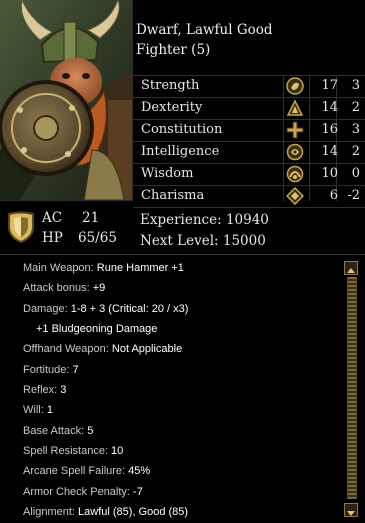 Image resolution: width=365 pixels, height=523 pixels. What do you see at coordinates (353, 195) in the screenshot?
I see `attribute-modifier: -2` at bounding box center [353, 195].